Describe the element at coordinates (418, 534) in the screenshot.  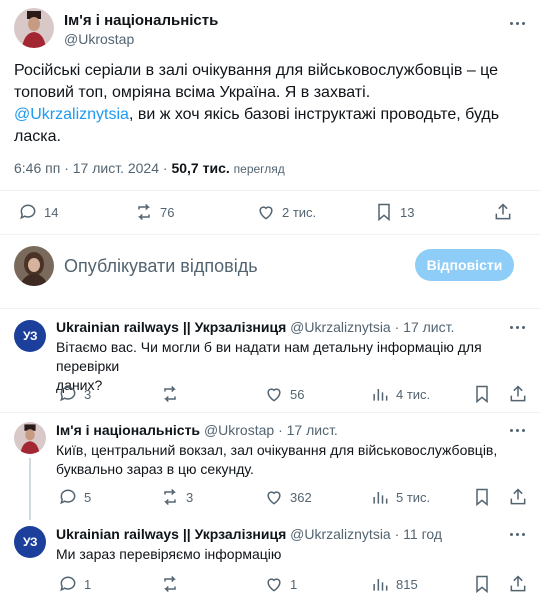
I see `reply-time: · 11 год` at that location.